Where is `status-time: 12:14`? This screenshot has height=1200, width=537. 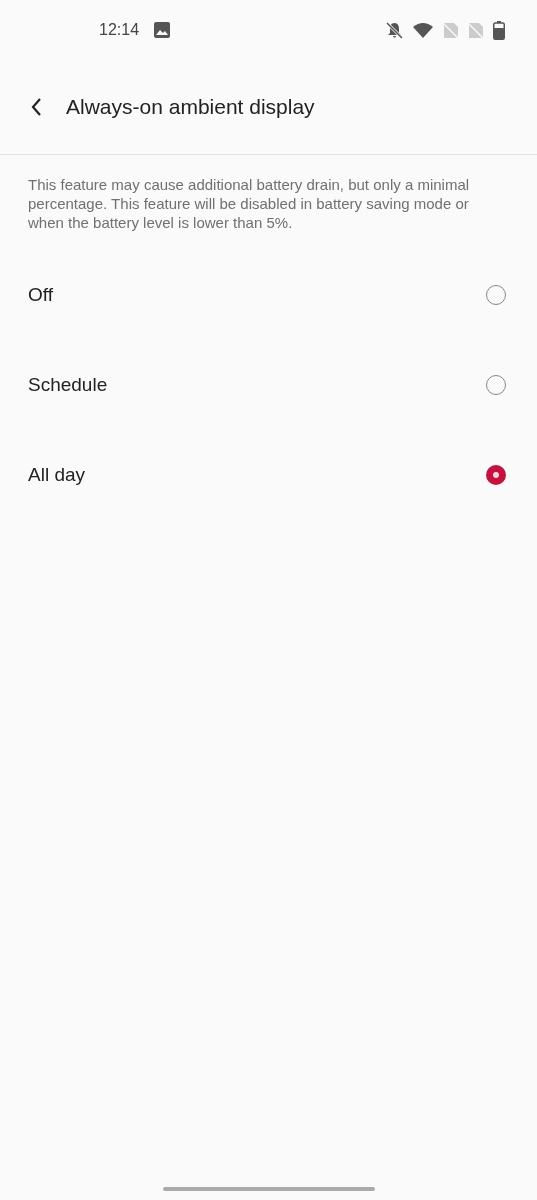
status-time: 12:14 is located at coordinates (119, 30).